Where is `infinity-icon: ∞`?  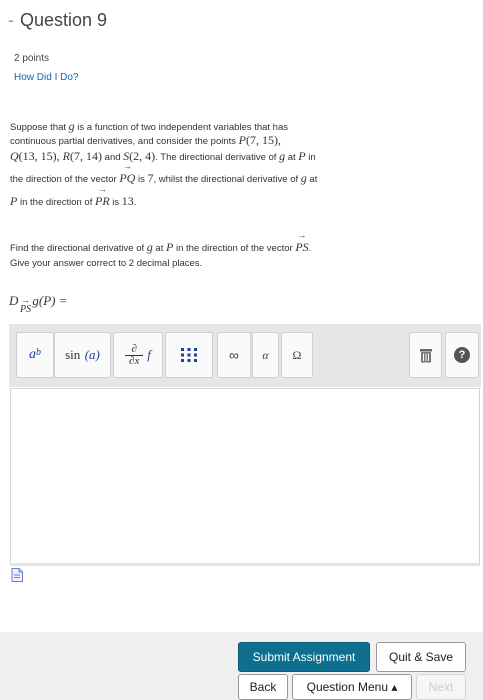
infinity-icon: ∞ is located at coordinates (234, 355).